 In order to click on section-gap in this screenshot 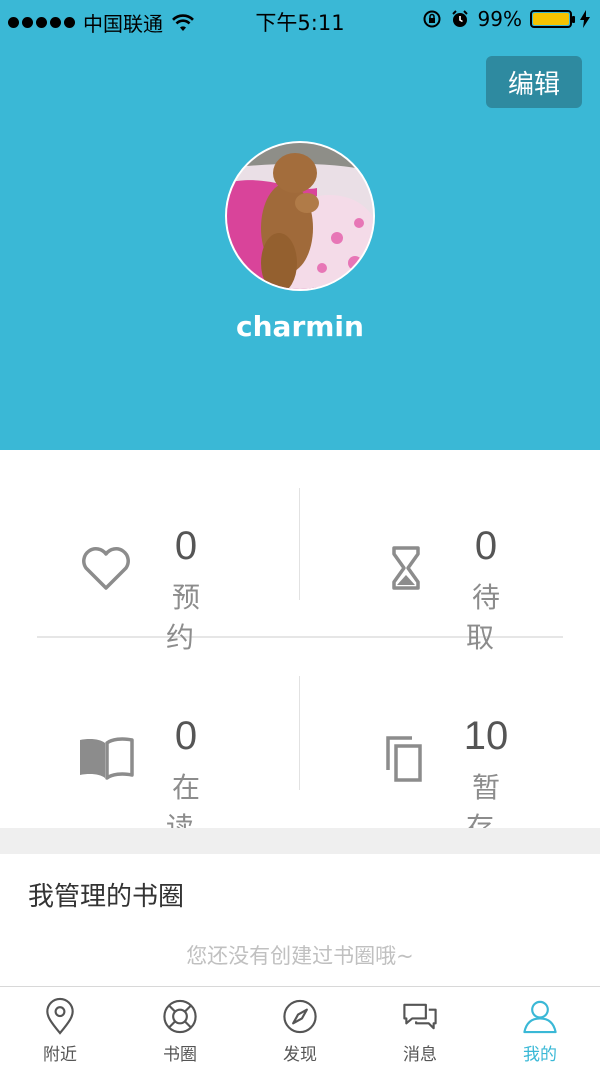, I will do `click(300, 841)`.